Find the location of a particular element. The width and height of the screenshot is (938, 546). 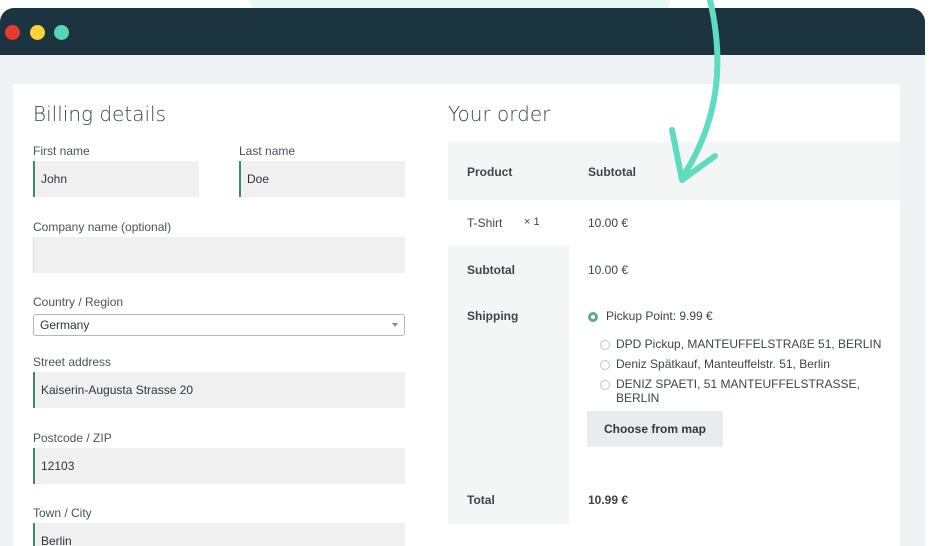

shipping-label: Shipping is located at coordinates (493, 316).